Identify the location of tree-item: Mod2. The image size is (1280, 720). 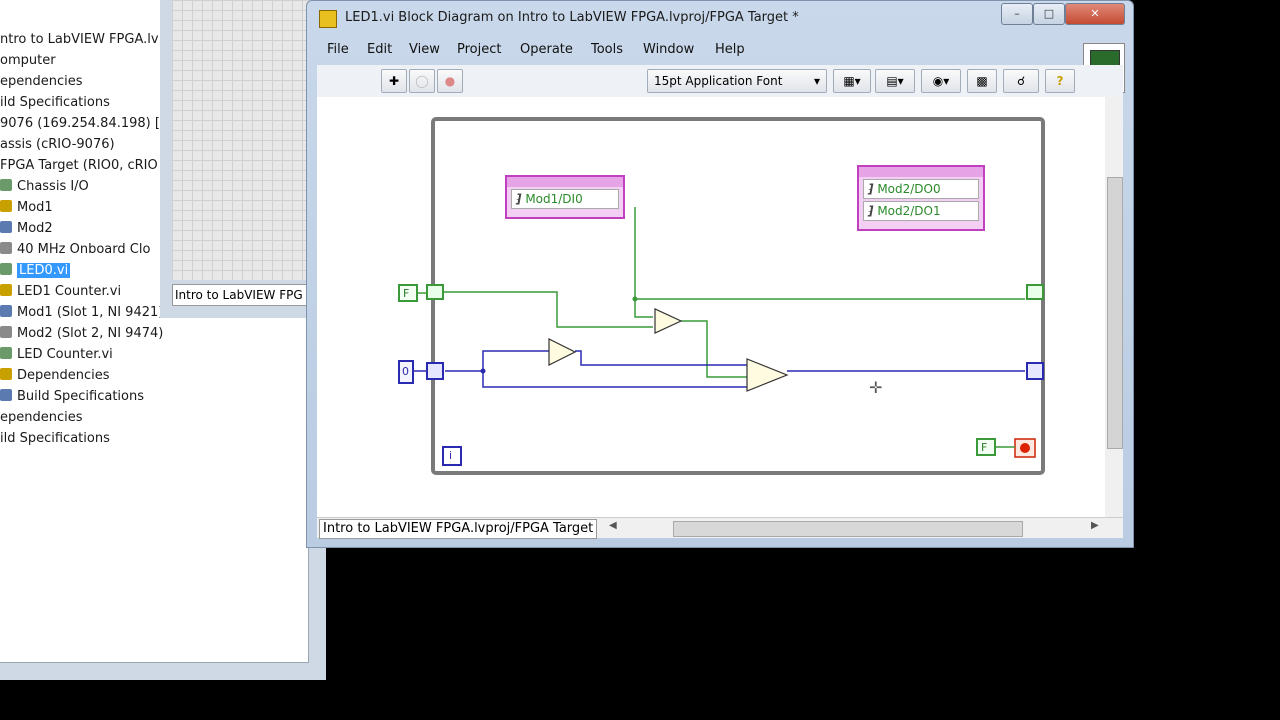
(26, 229).